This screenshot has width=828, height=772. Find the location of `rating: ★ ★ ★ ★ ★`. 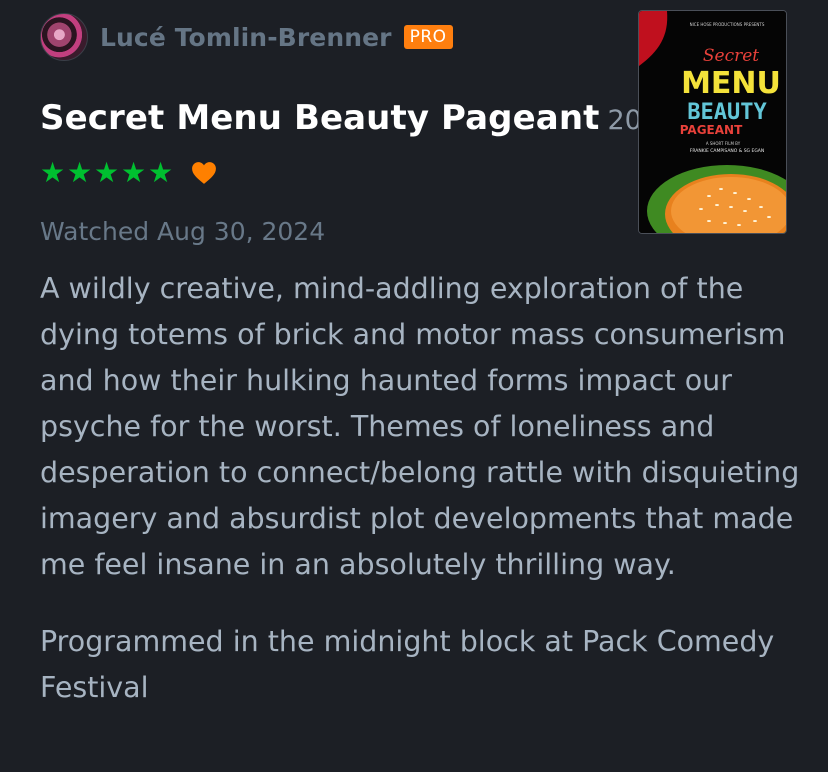

rating: ★ ★ ★ ★ ★ is located at coordinates (128, 173).